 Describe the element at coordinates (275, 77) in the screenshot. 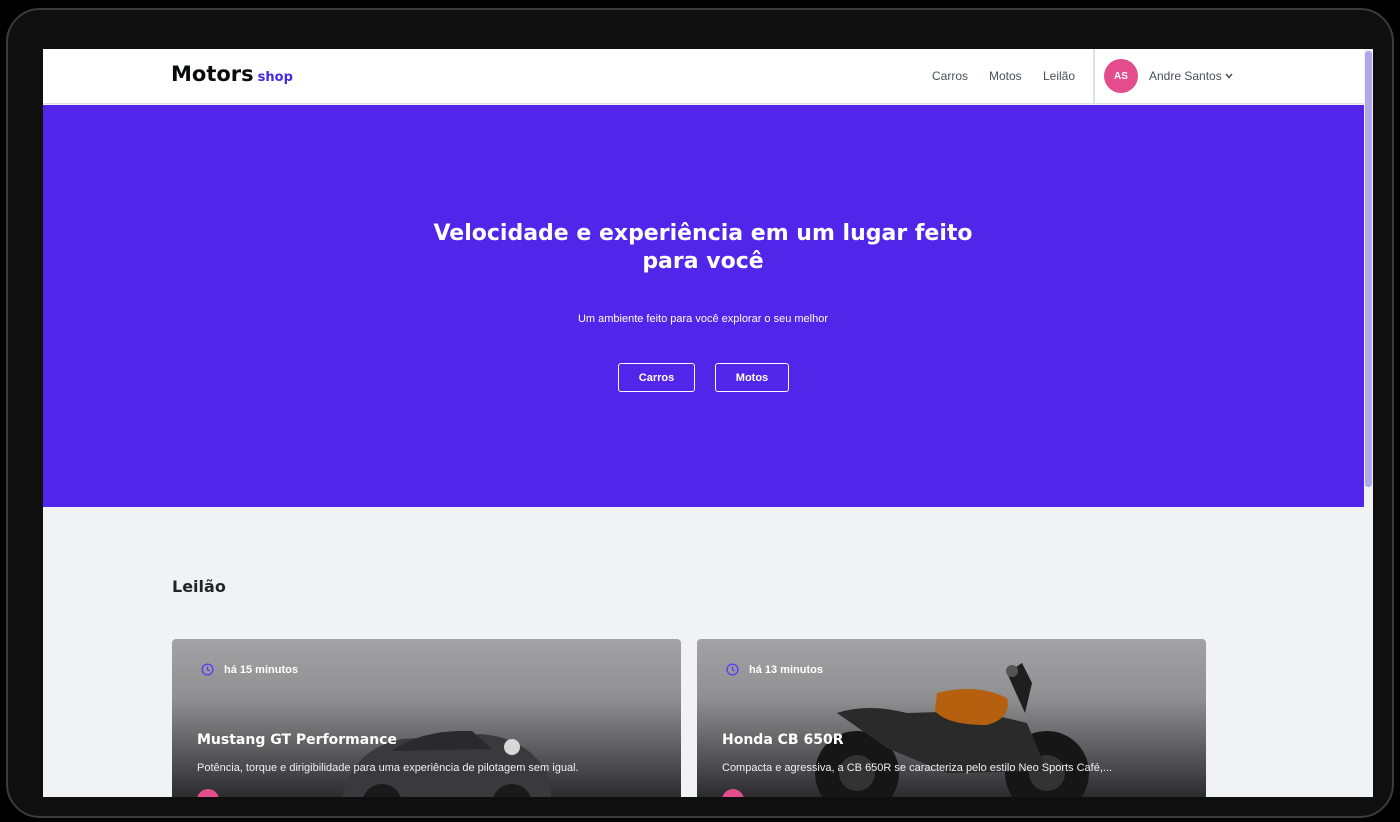

I see `logo-sub: shop` at that location.